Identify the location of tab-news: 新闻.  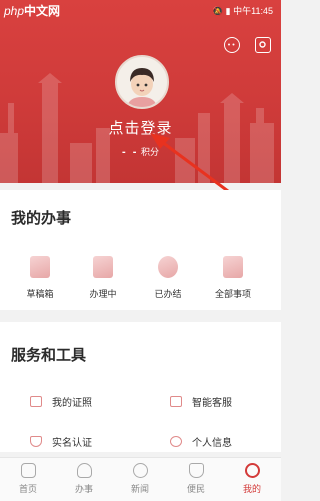
(140, 479).